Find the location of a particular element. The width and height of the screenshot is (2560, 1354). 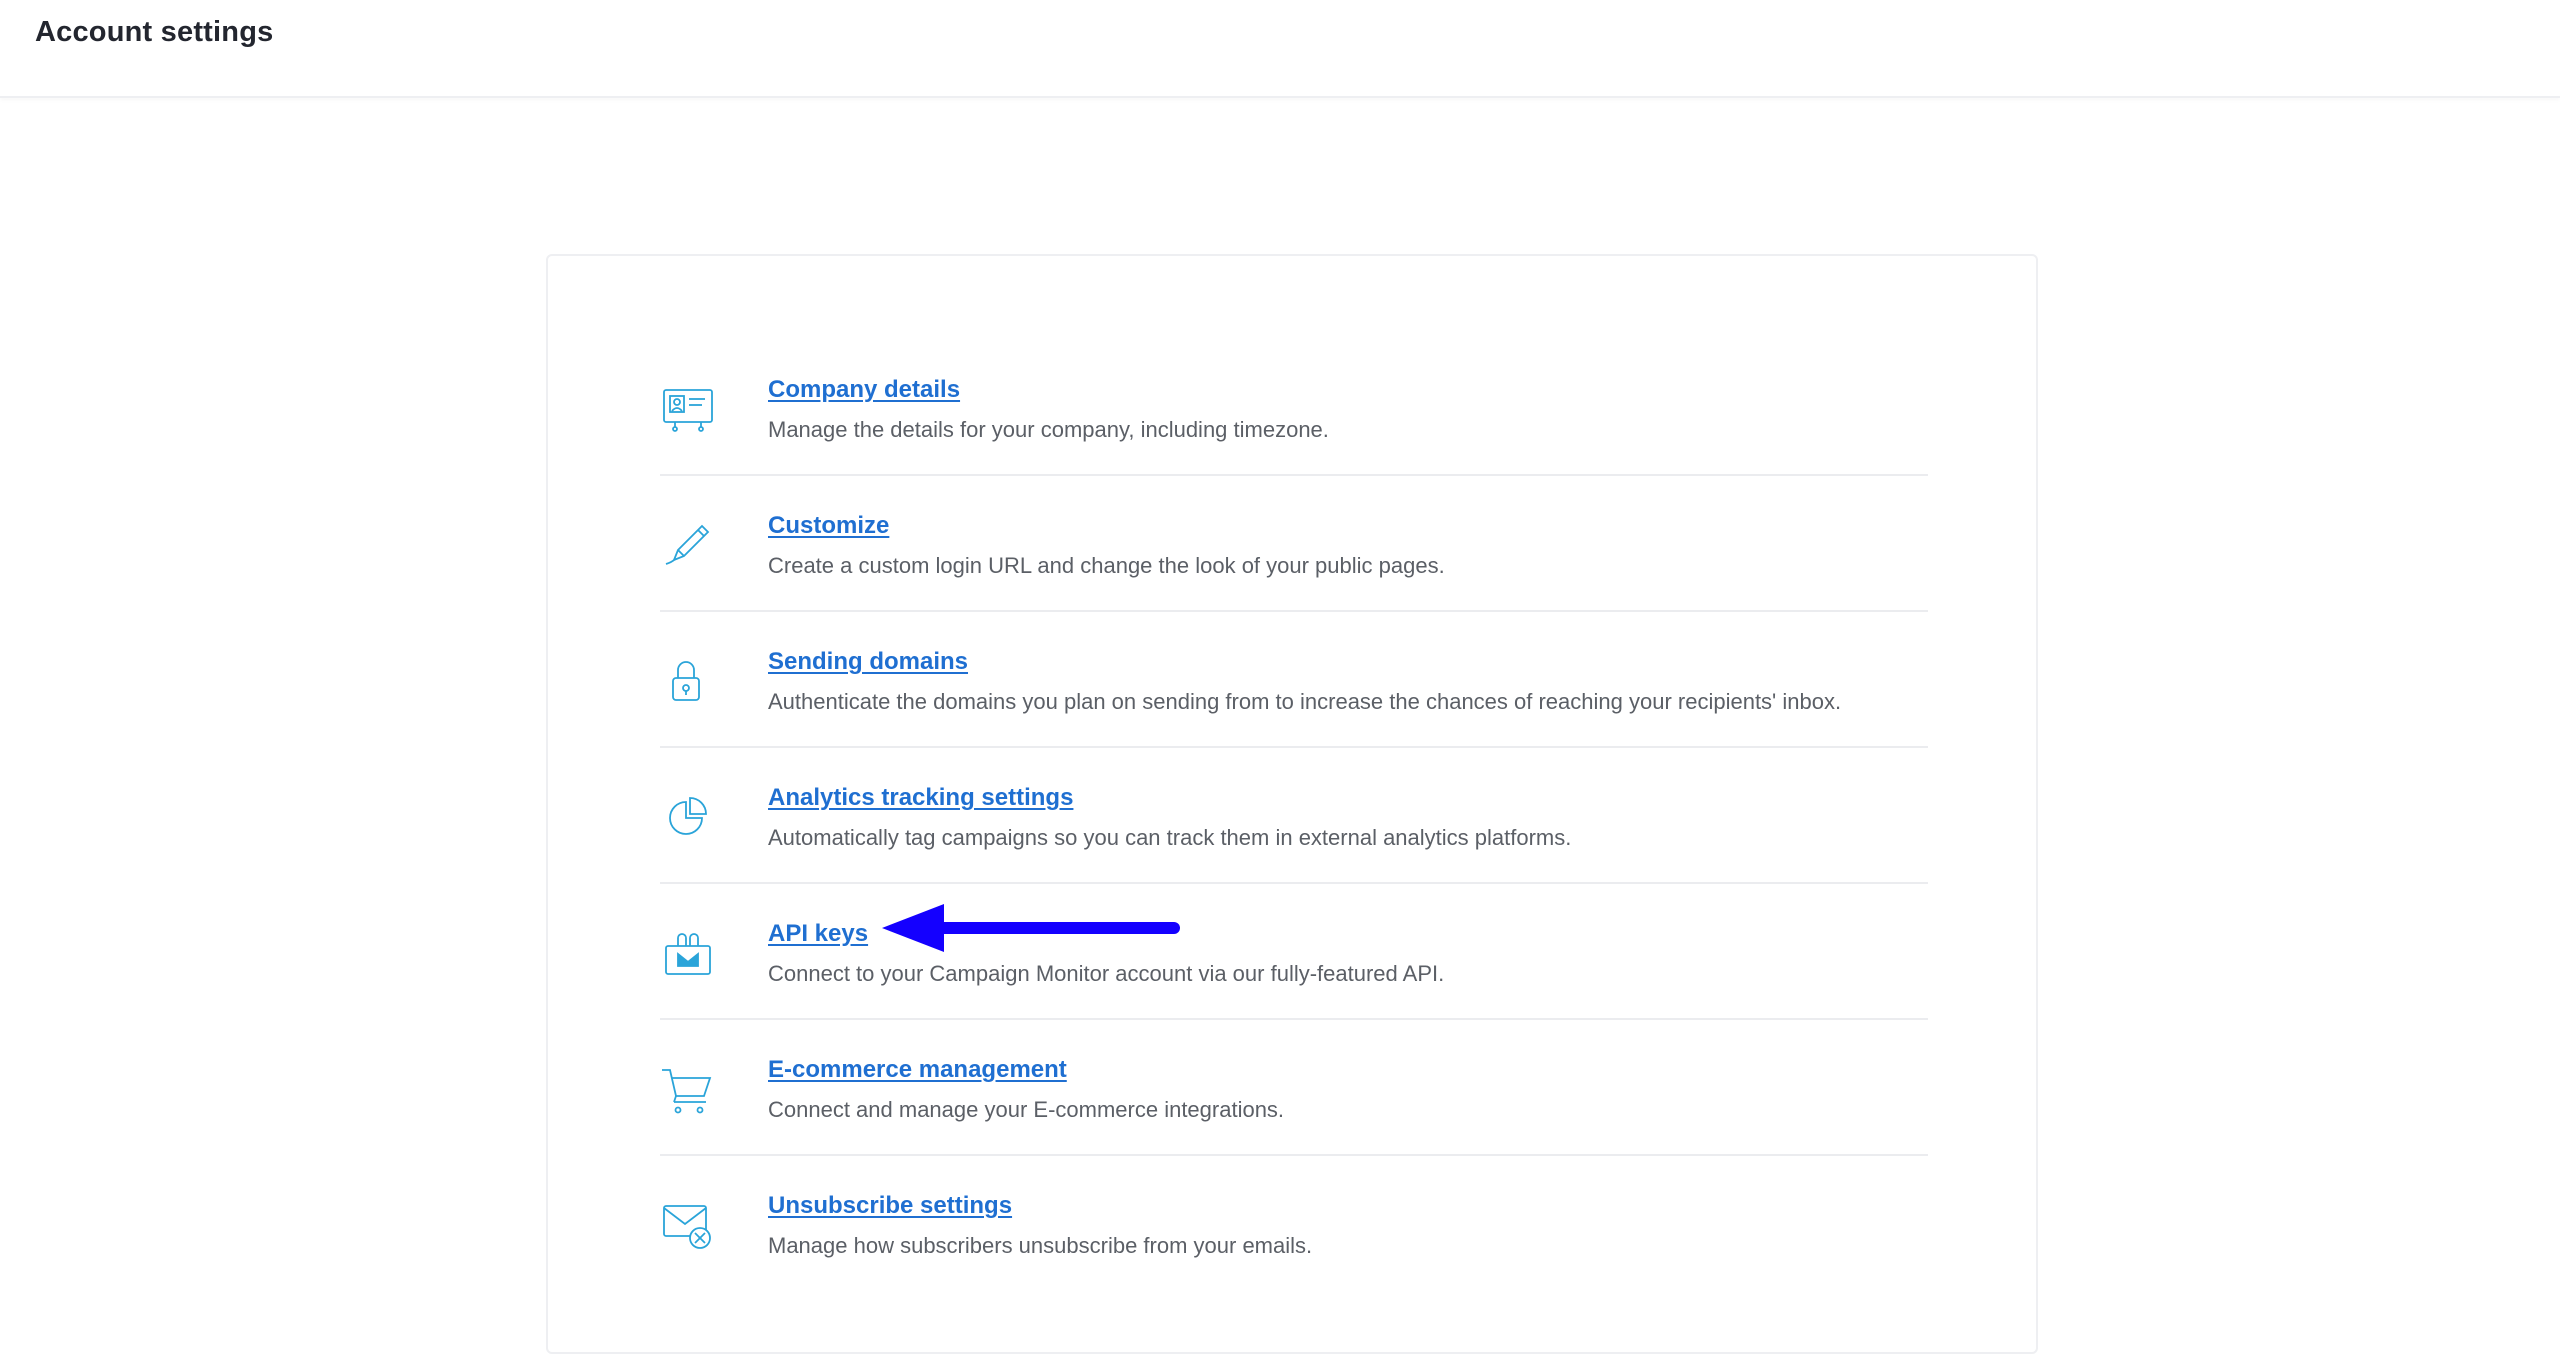

envelope-unsubscribe-icon is located at coordinates (687, 1227).